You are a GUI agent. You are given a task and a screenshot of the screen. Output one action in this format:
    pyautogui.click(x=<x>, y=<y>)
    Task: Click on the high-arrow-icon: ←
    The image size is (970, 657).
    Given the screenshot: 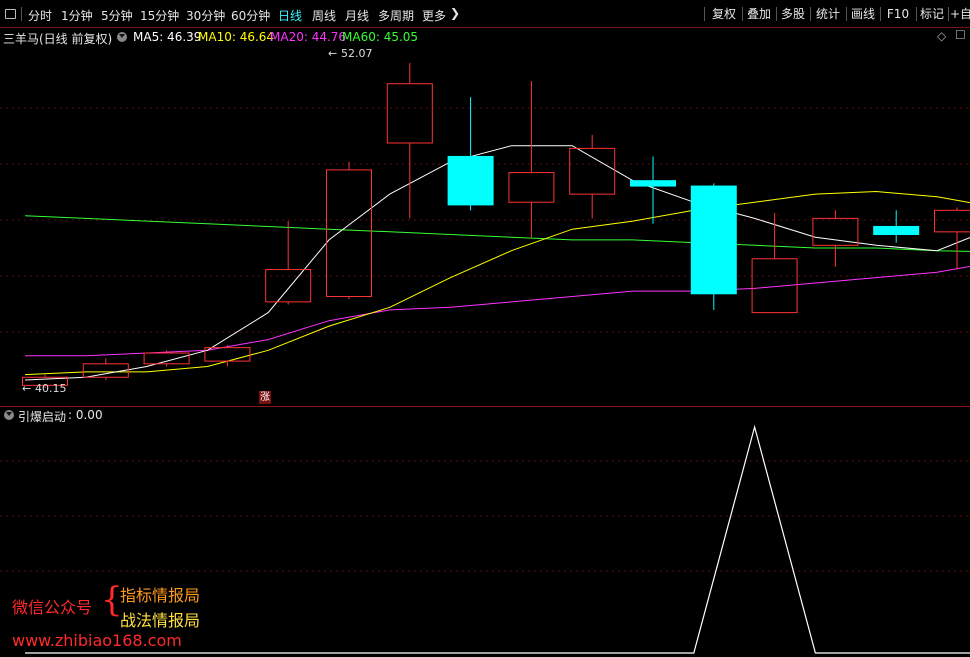 What is the action you would take?
    pyautogui.click(x=333, y=53)
    